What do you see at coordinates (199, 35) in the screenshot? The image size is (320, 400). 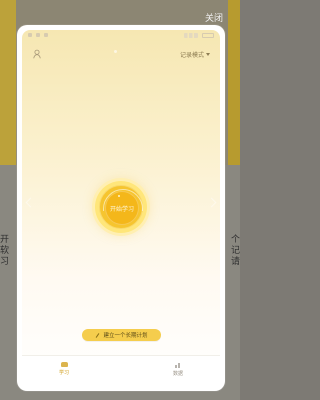 I see `status-right` at bounding box center [199, 35].